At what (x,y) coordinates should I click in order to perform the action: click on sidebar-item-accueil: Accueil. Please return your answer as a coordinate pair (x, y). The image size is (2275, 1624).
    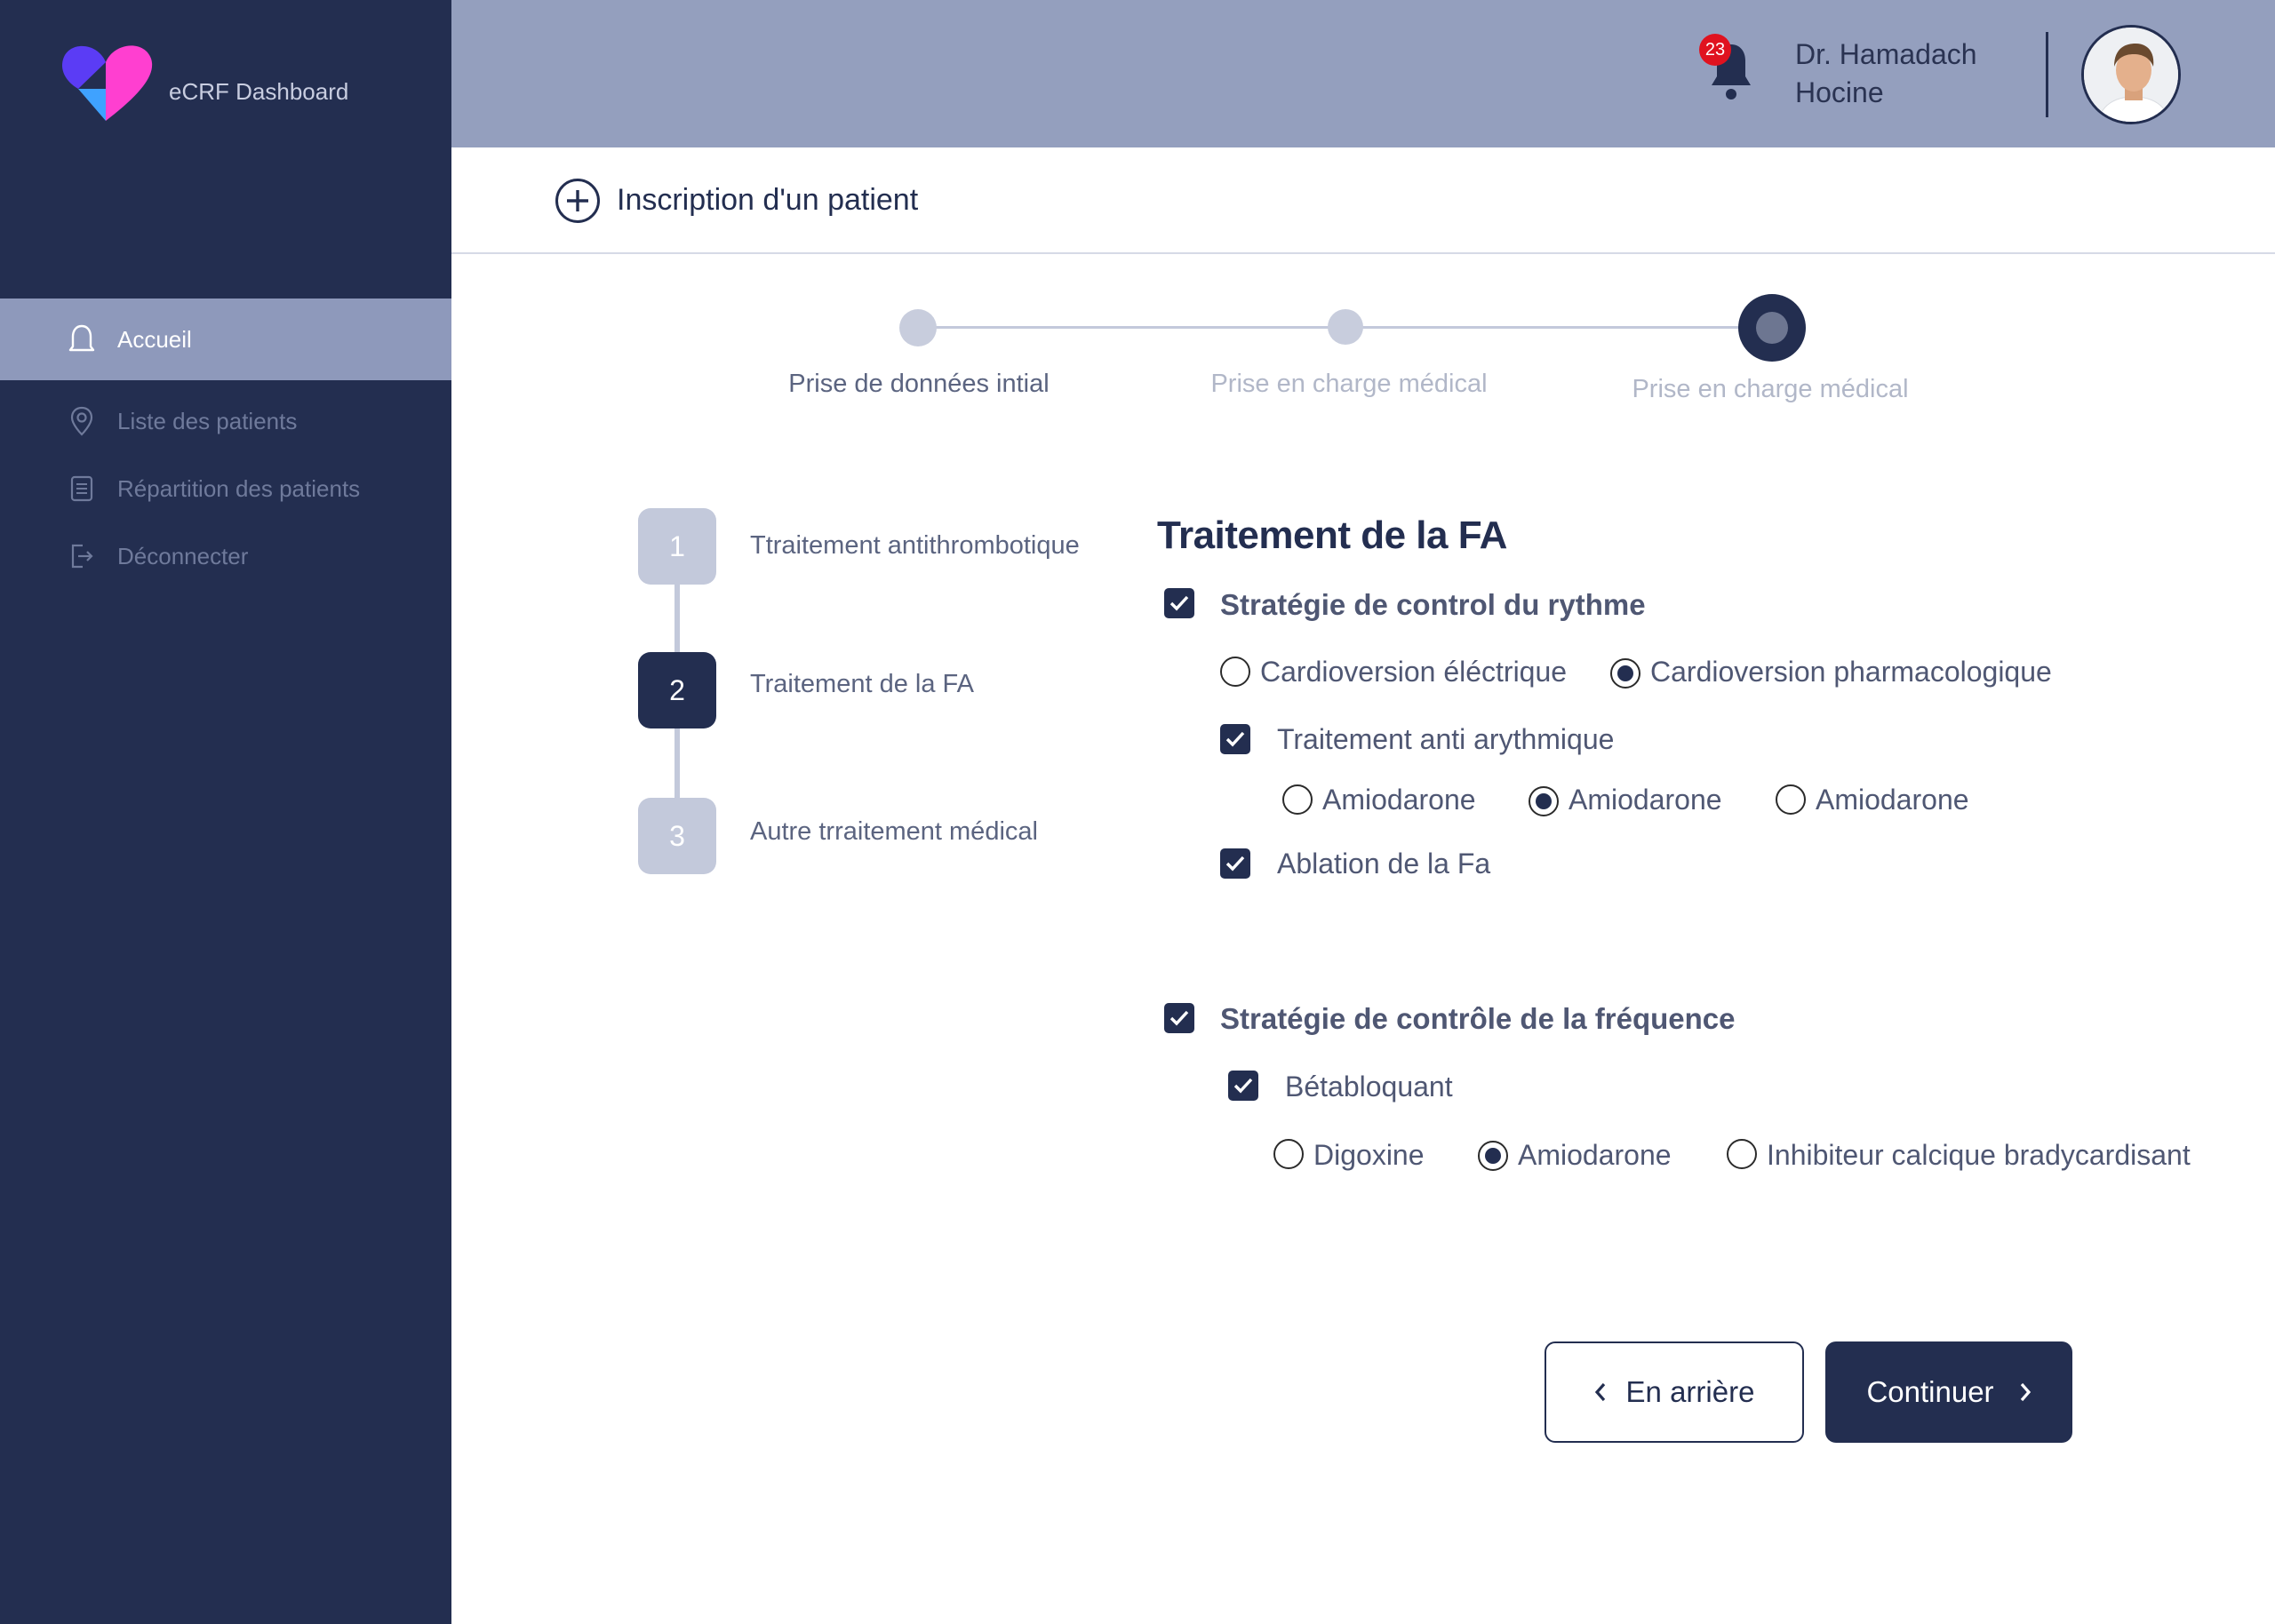
    Looking at the image, I should click on (225, 339).